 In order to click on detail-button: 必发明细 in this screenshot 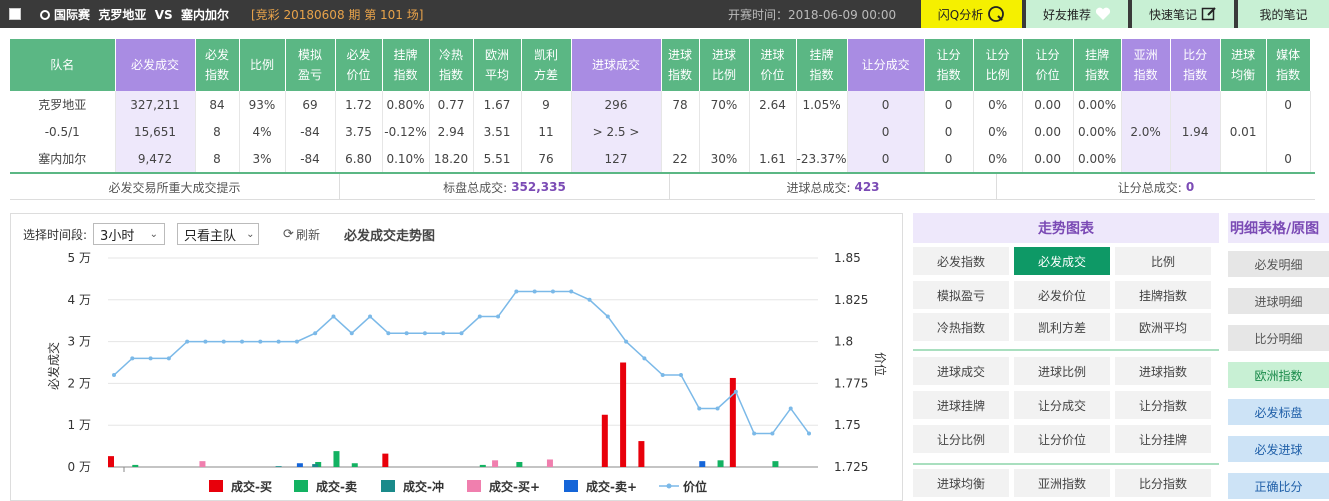, I will do `click(1278, 264)`.